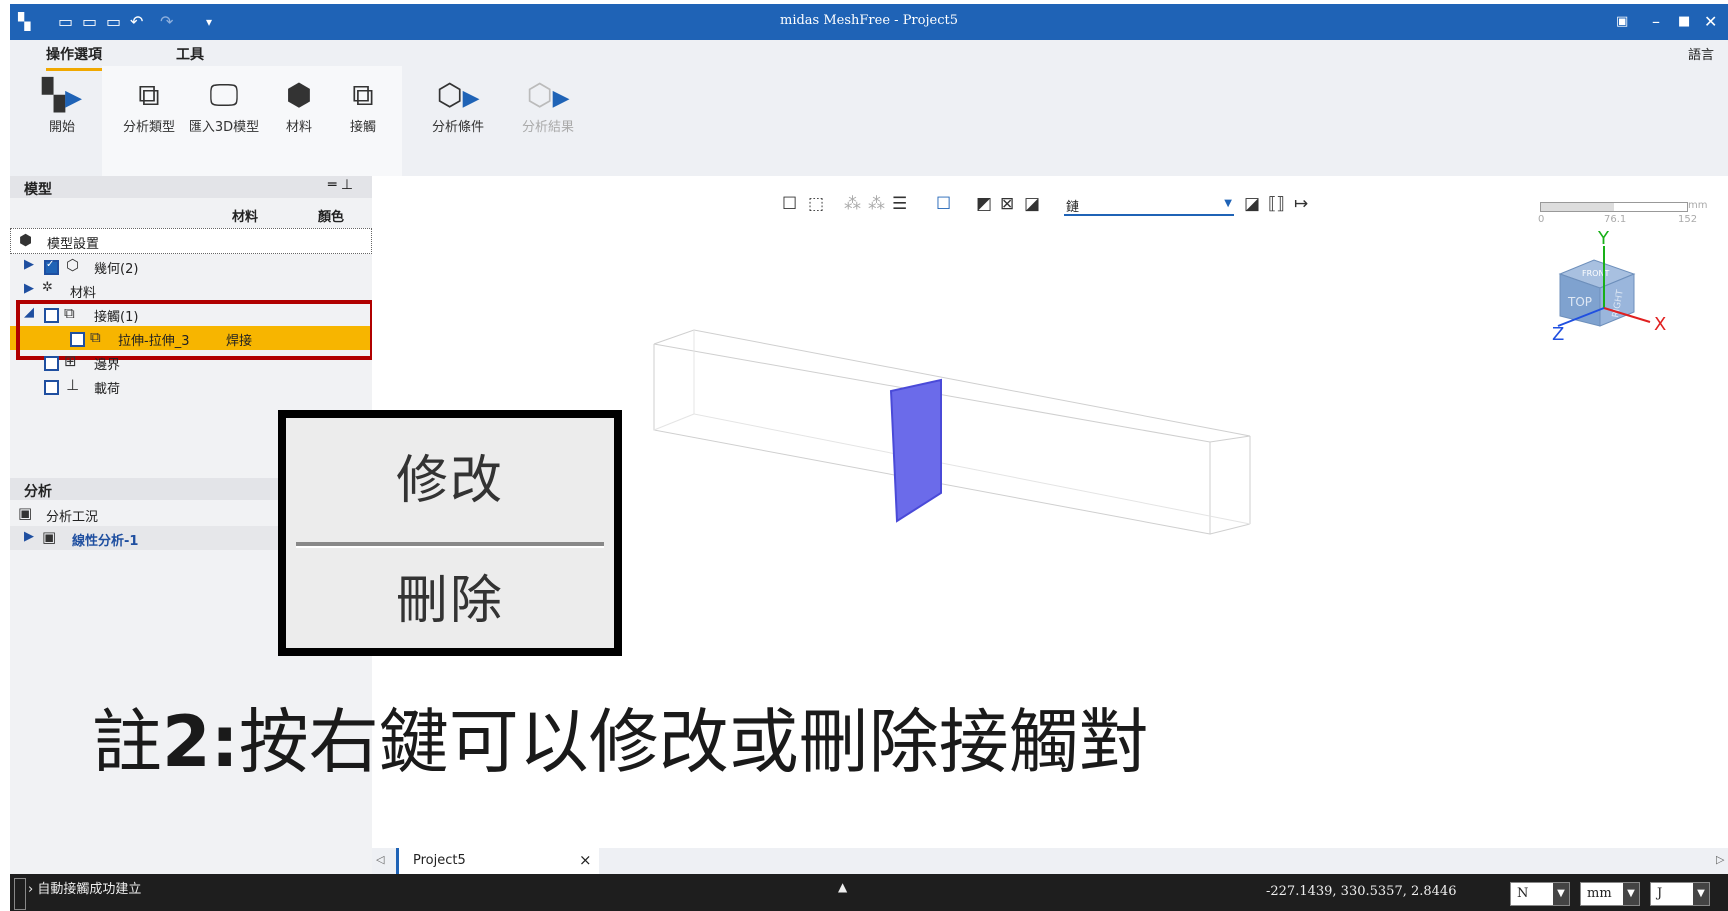  Describe the element at coordinates (1558, 334) in the screenshot. I see `axis-z-label: Z` at that location.